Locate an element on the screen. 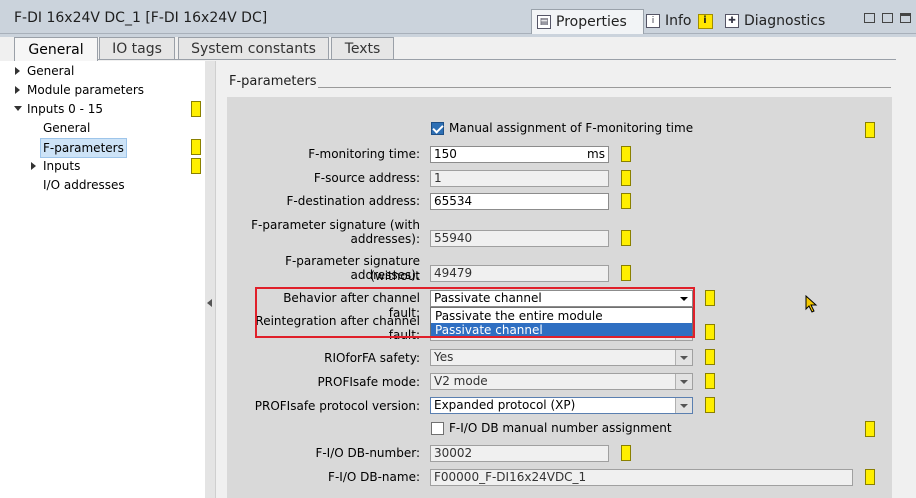  signature-without-field: 49479 is located at coordinates (519, 273).